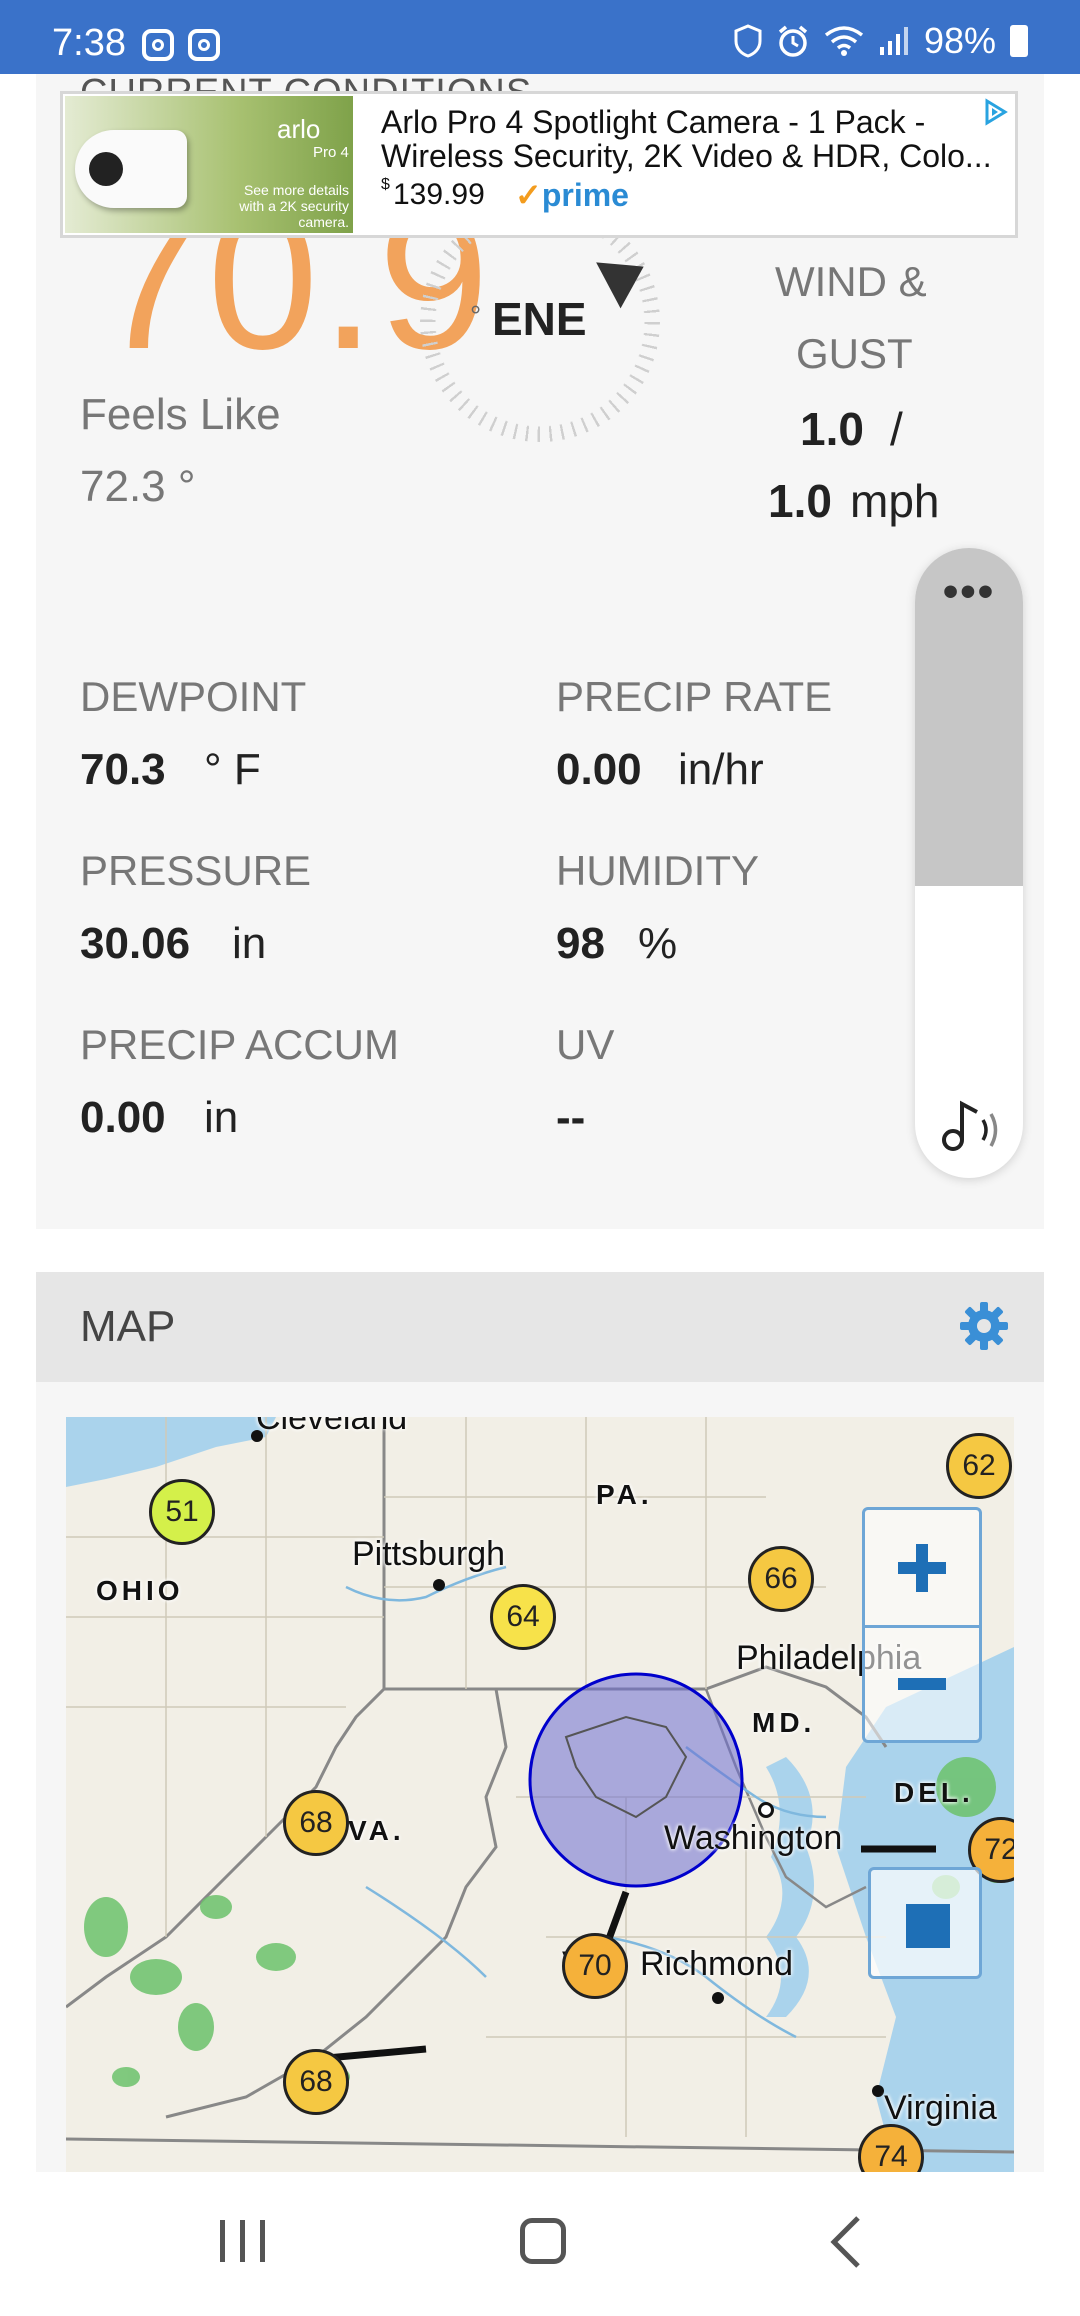 This screenshot has height=2316, width=1080. What do you see at coordinates (539, 319) in the screenshot?
I see `wind-direction: ENE` at bounding box center [539, 319].